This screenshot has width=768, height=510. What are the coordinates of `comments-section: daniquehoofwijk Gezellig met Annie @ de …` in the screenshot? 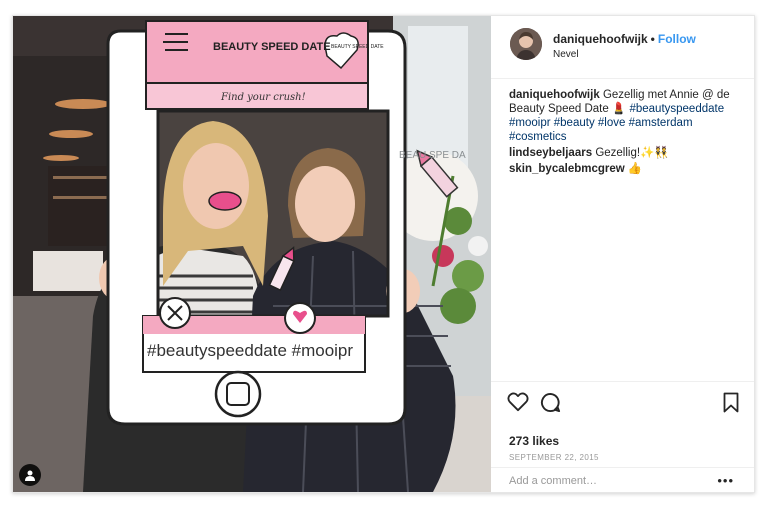 It's located at (624, 133).